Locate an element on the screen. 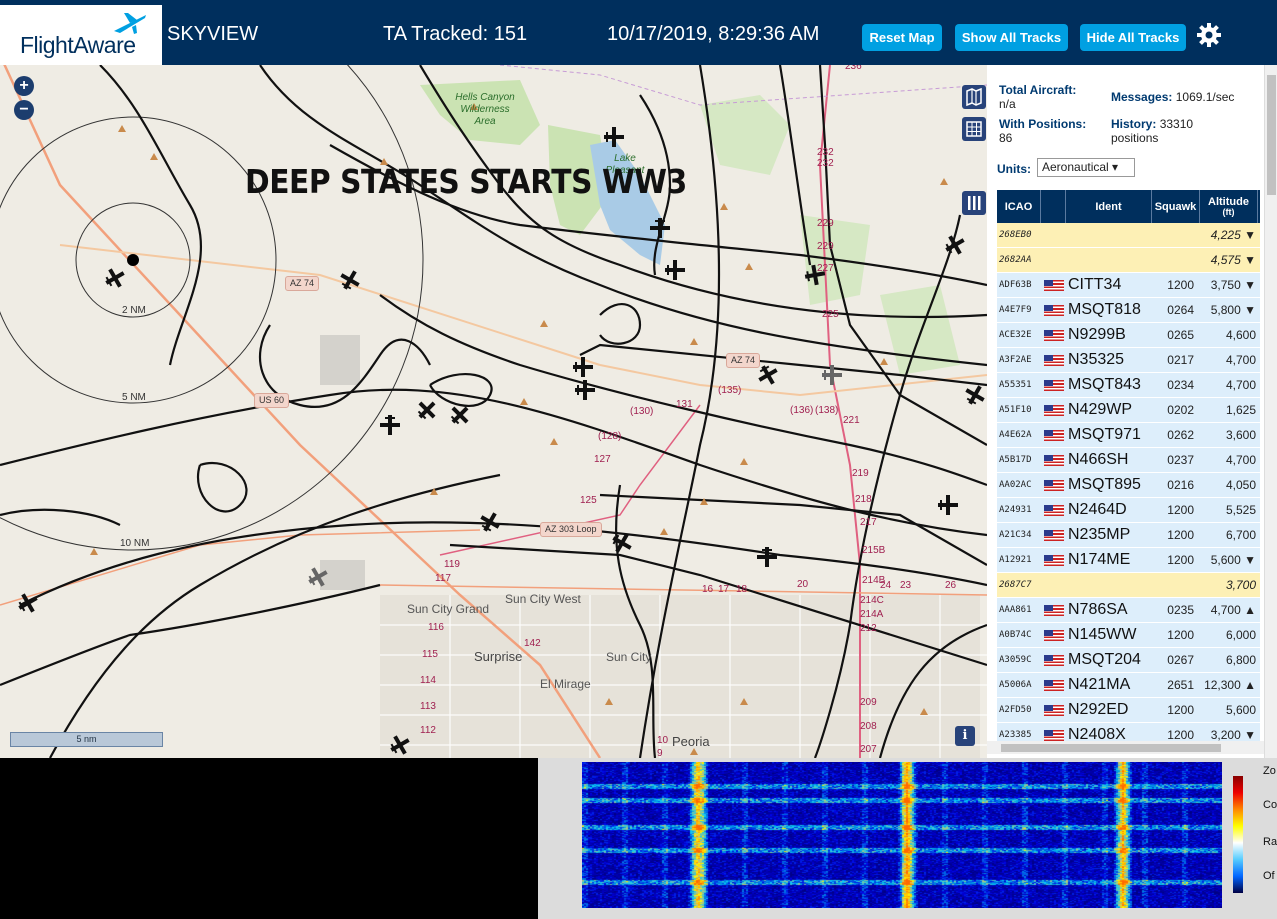 The image size is (1277, 919). units-label: Units: is located at coordinates (1014, 169).